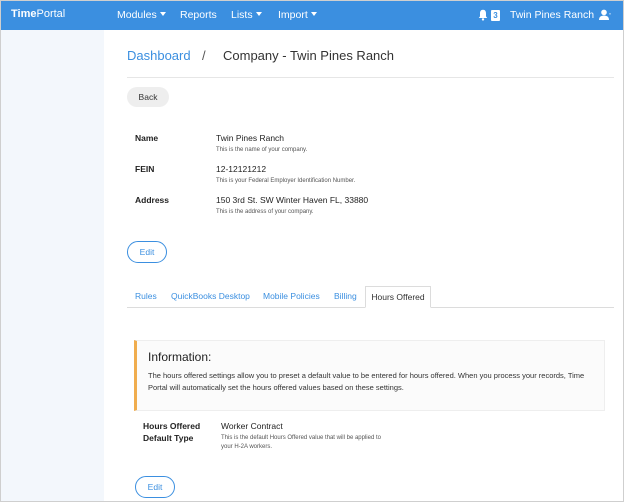  What do you see at coordinates (291, 296) in the screenshot?
I see `tab-mobile-policies: Mobile Policies` at bounding box center [291, 296].